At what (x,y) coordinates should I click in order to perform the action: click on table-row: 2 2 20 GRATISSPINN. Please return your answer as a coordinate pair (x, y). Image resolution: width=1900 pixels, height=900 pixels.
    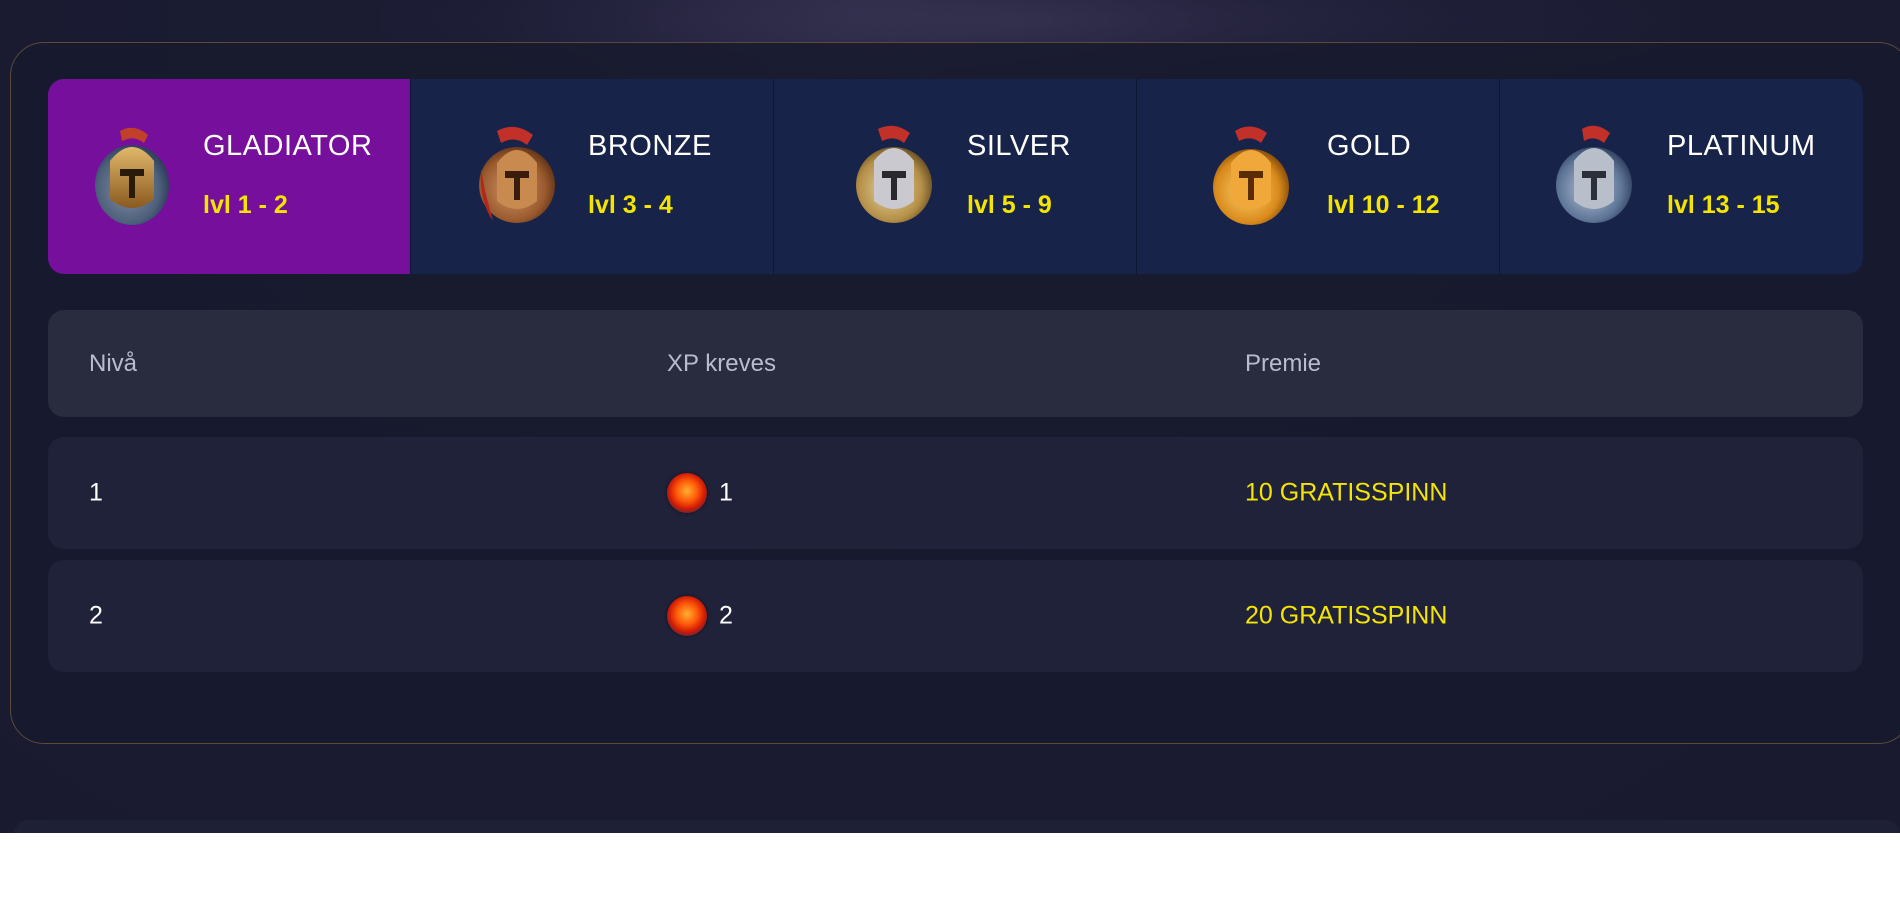
    Looking at the image, I should click on (955, 616).